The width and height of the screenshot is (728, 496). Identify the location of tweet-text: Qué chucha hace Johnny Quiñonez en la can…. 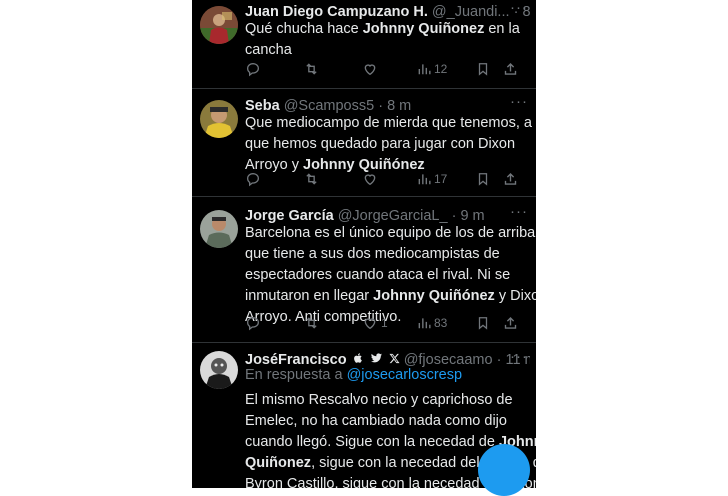
(387, 40).